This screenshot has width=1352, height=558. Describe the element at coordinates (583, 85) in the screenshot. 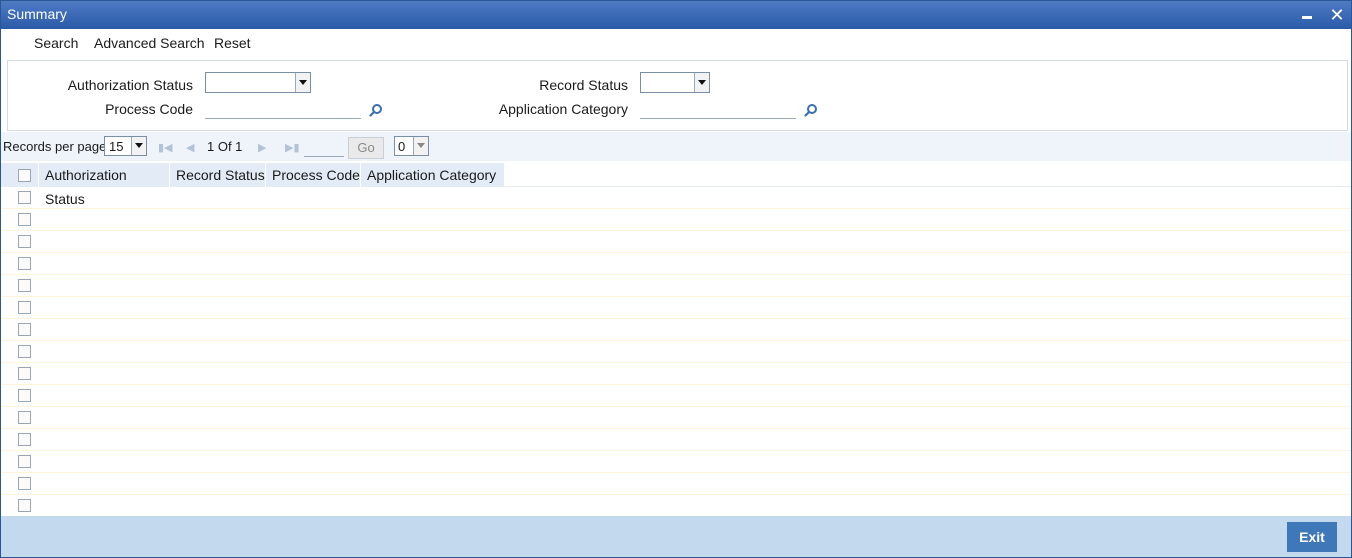

I see `record-status-label: Record Status` at that location.